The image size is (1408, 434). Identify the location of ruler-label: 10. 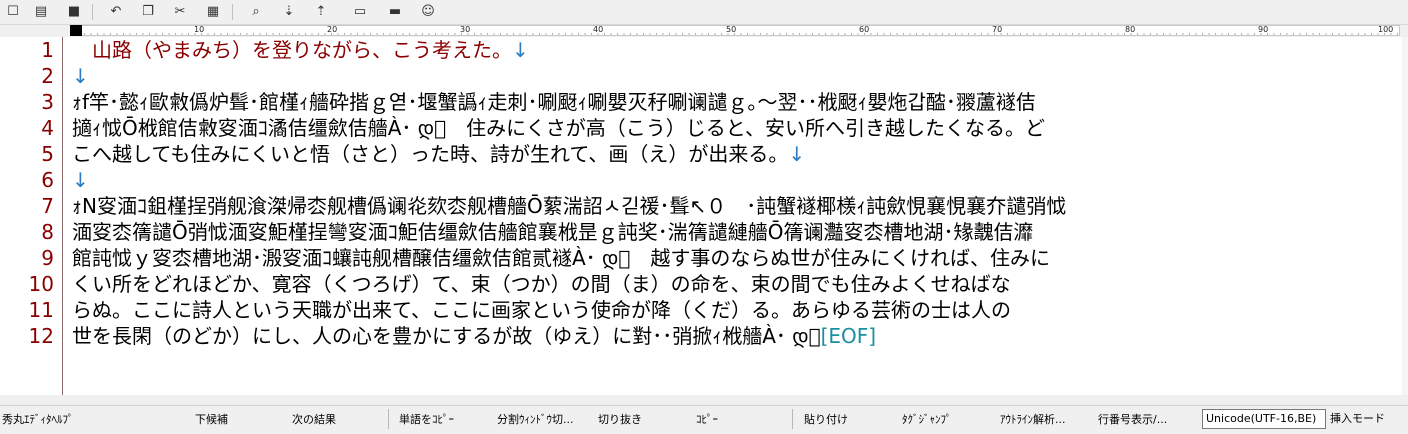
(199, 29).